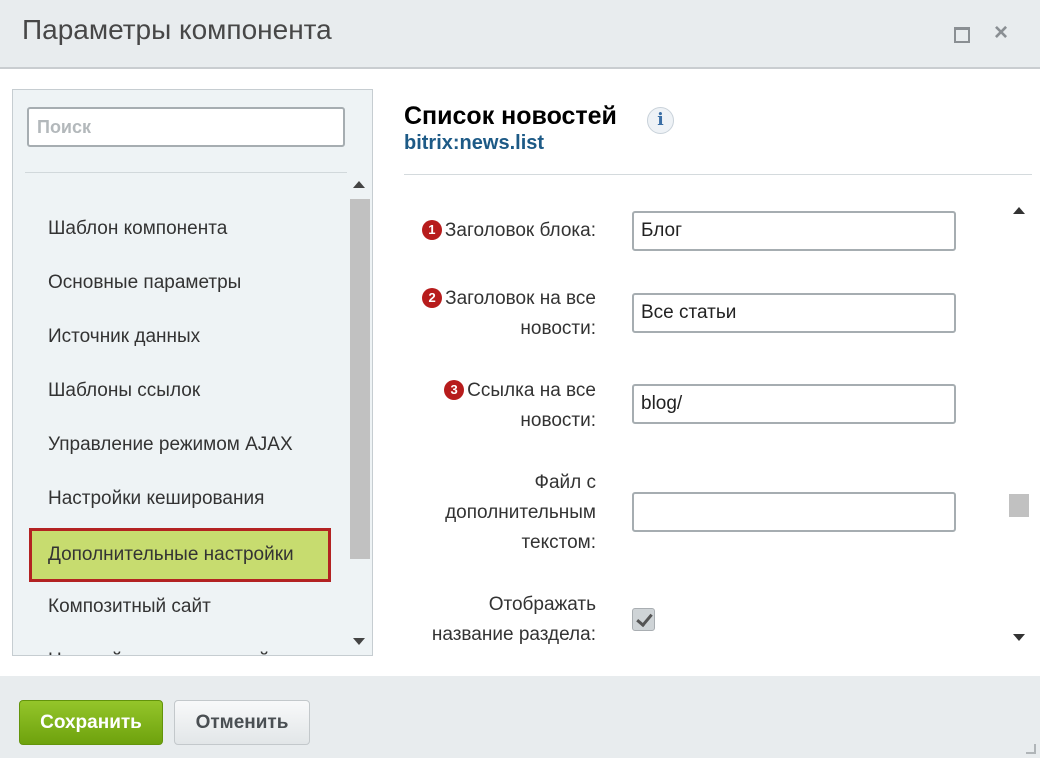 The height and width of the screenshot is (758, 1040). Describe the element at coordinates (496, 620) in the screenshot. I see `field-show-section-name-label-box: Отображать название раздела:` at that location.